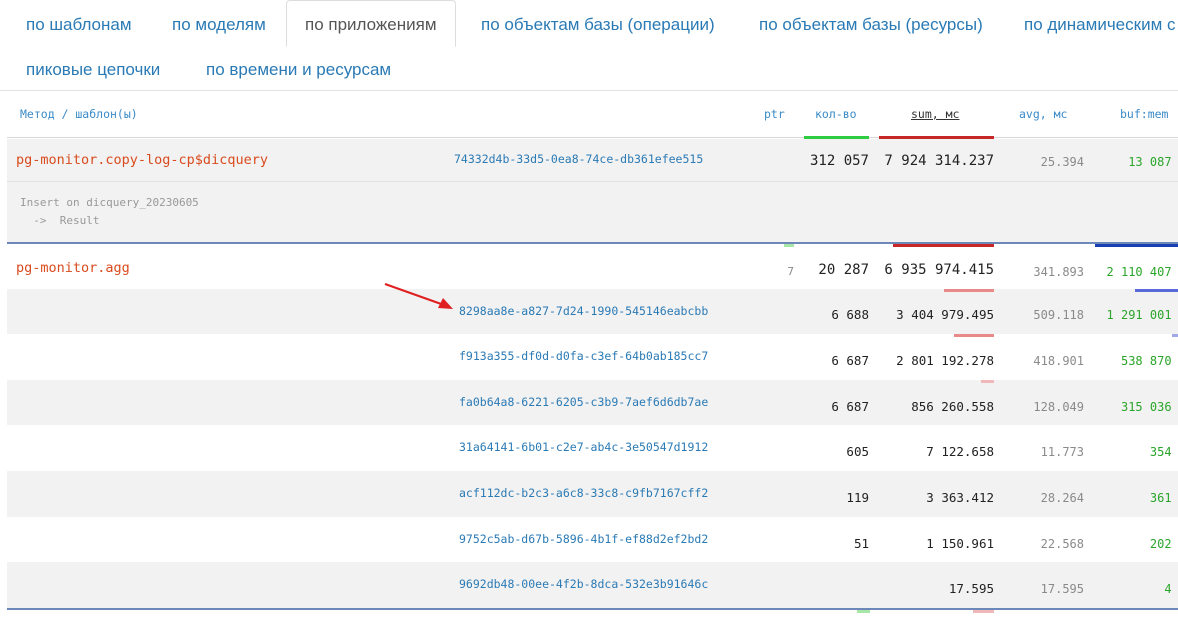  Describe the element at coordinates (960, 497) in the screenshot. I see `sum-value: 3 363.412` at that location.